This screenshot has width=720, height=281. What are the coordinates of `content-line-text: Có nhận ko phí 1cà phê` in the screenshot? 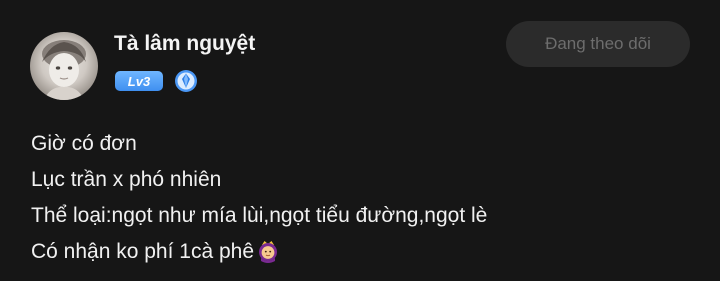 It's located at (143, 251).